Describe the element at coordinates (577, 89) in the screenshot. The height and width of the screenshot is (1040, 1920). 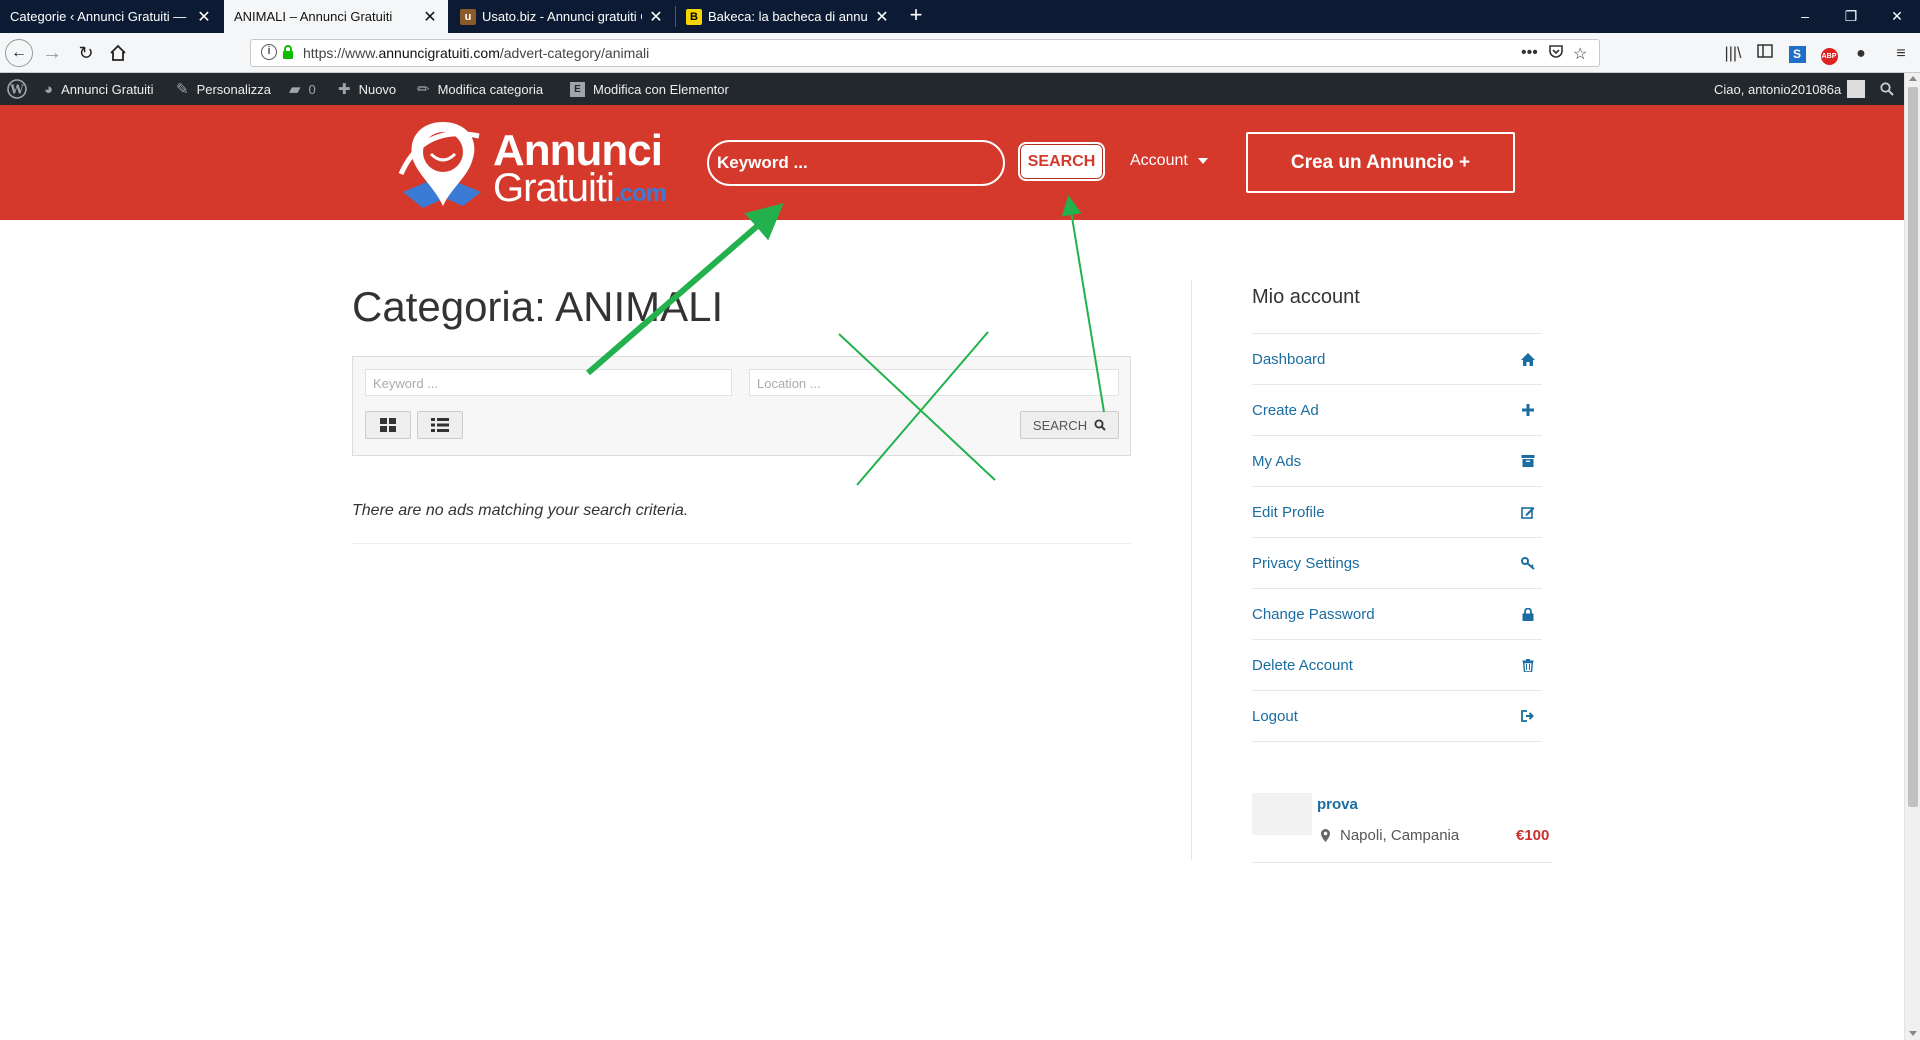
I see `elementor-icon: E` at that location.